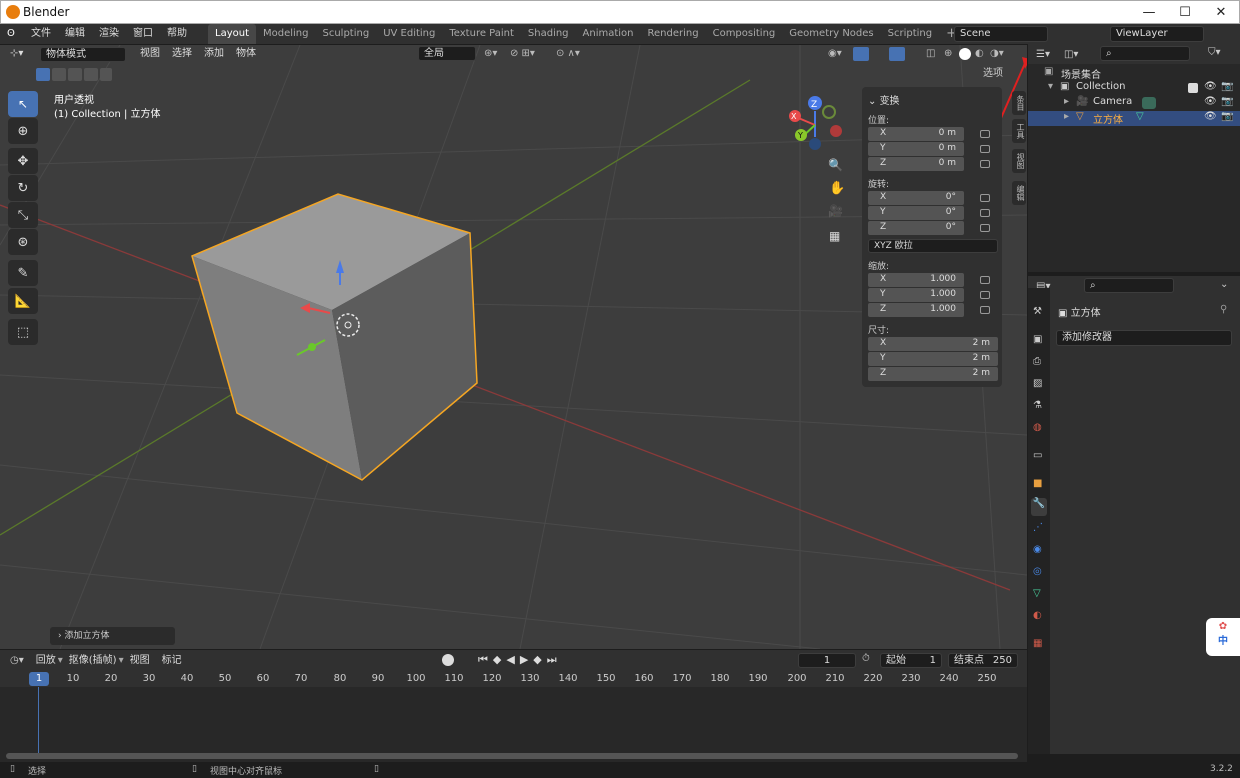 The width and height of the screenshot is (1240, 778). What do you see at coordinates (91, 74) in the screenshot?
I see `select-invert-icon` at bounding box center [91, 74].